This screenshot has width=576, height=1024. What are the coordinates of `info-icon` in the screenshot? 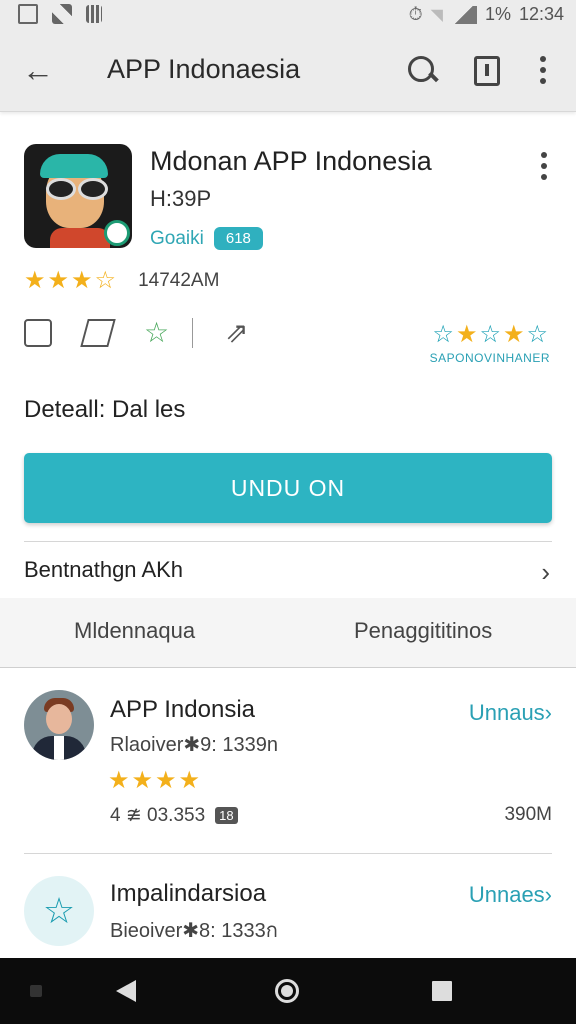 It's located at (487, 71).